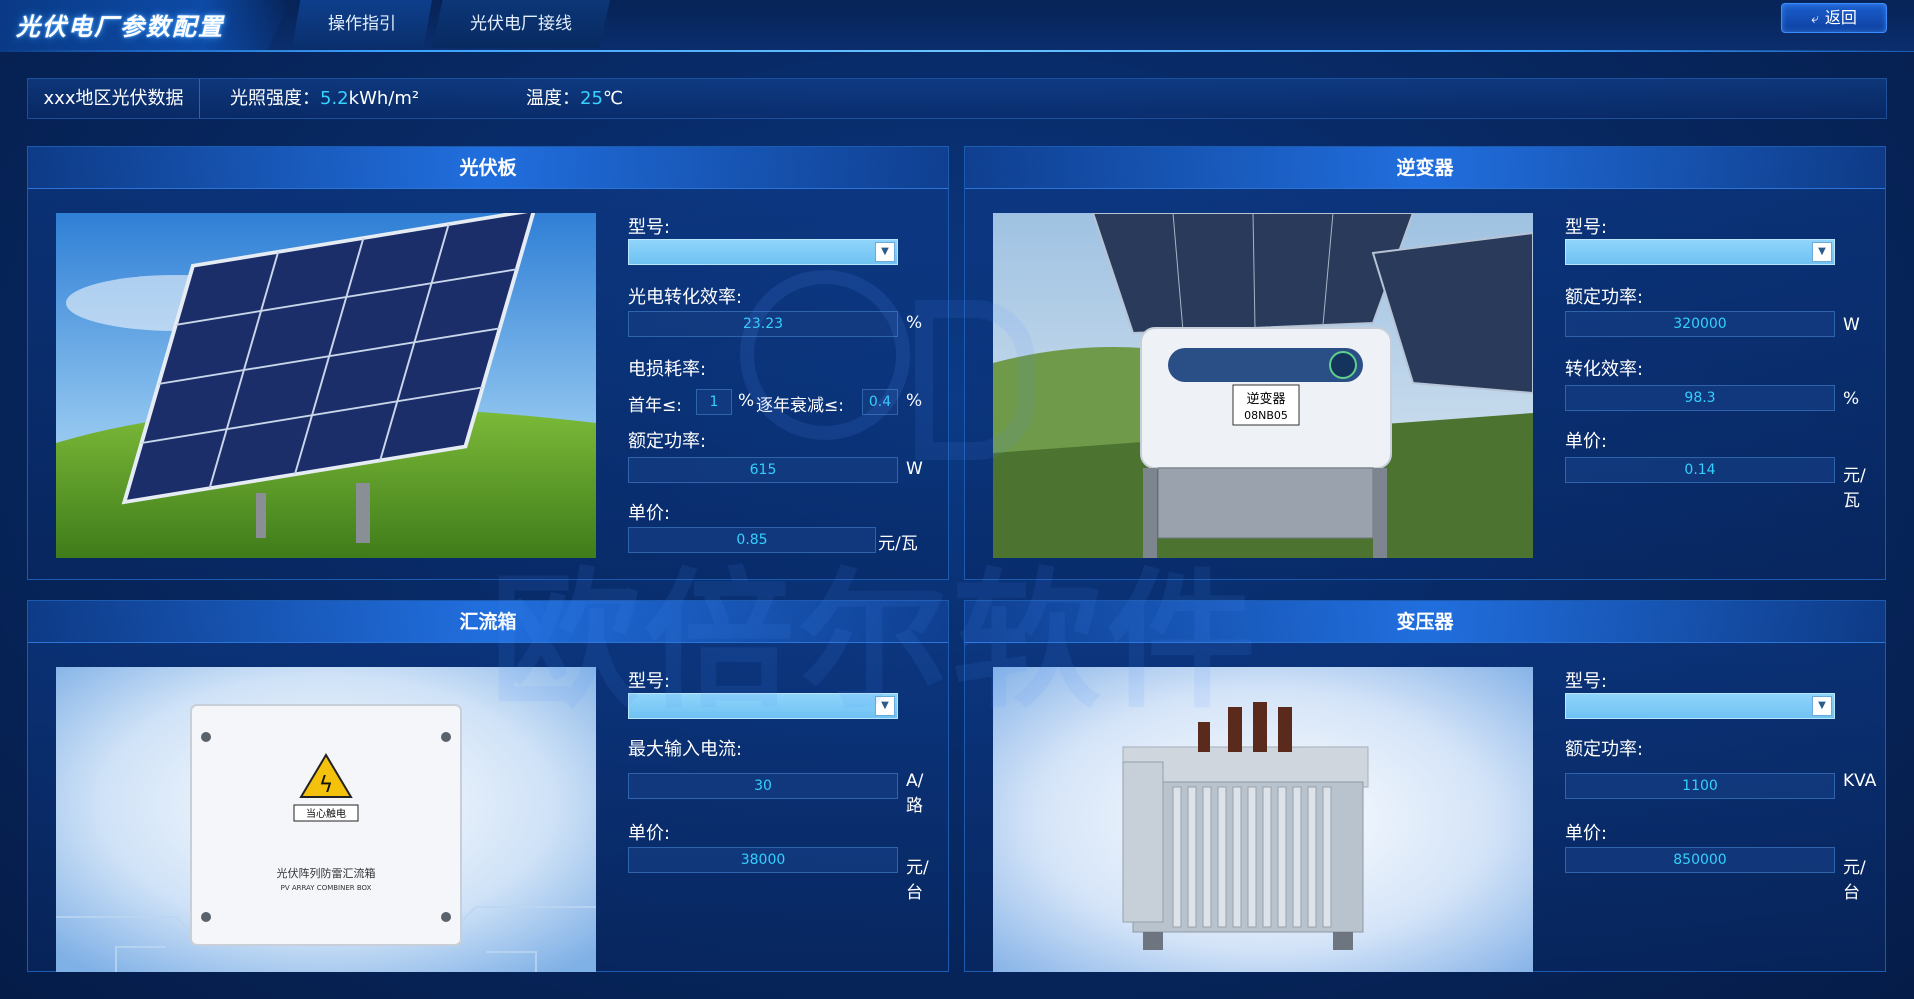 The image size is (1914, 999). Describe the element at coordinates (763, 860) in the screenshot. I see `combiner-price-input: 38000` at that location.